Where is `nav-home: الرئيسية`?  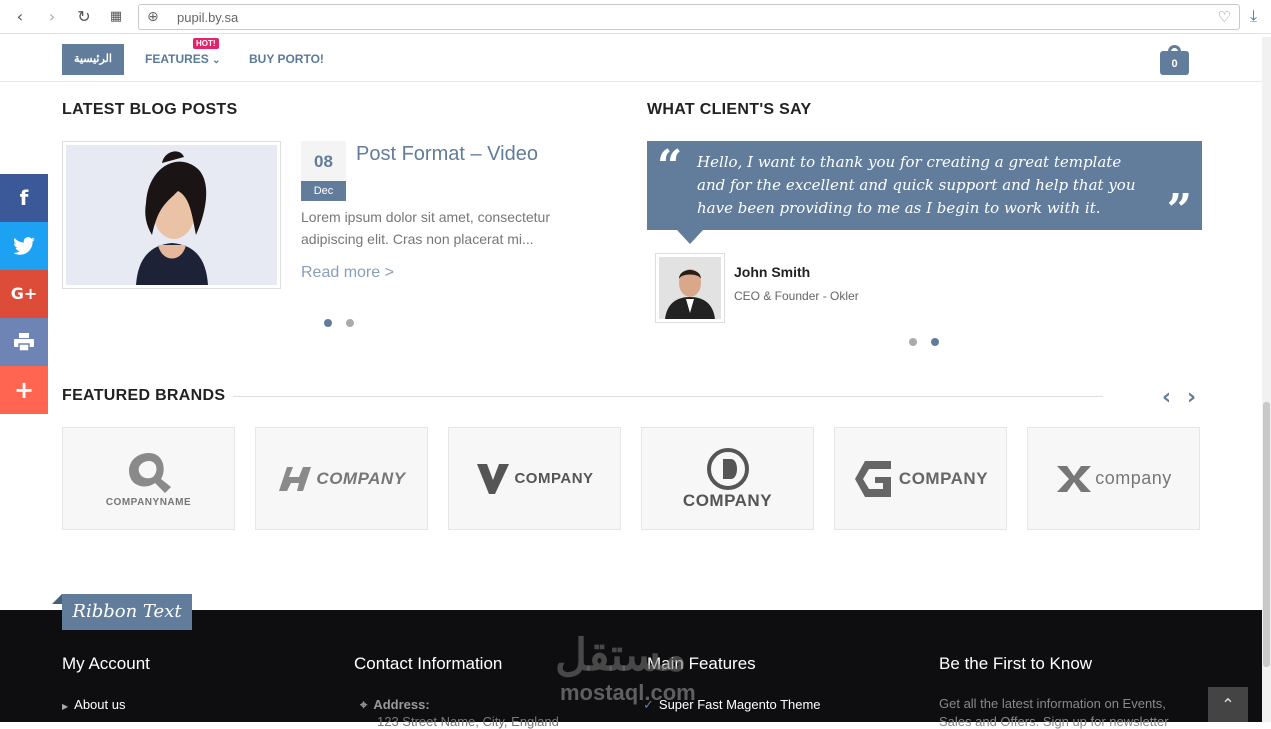
nav-home: الرئيسية is located at coordinates (93, 59).